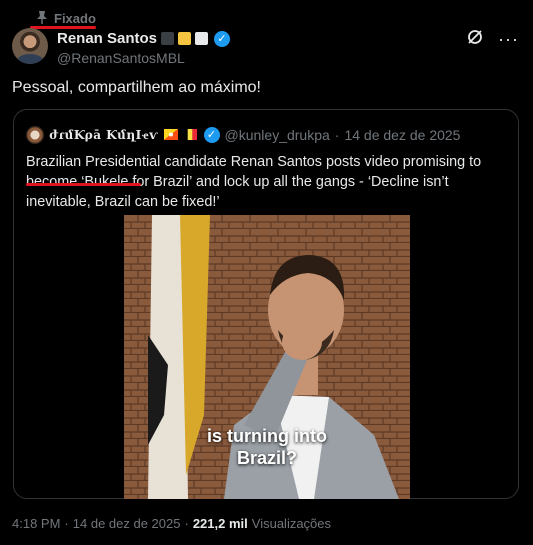  What do you see at coordinates (475, 39) in the screenshot?
I see `grok-icon` at bounding box center [475, 39].